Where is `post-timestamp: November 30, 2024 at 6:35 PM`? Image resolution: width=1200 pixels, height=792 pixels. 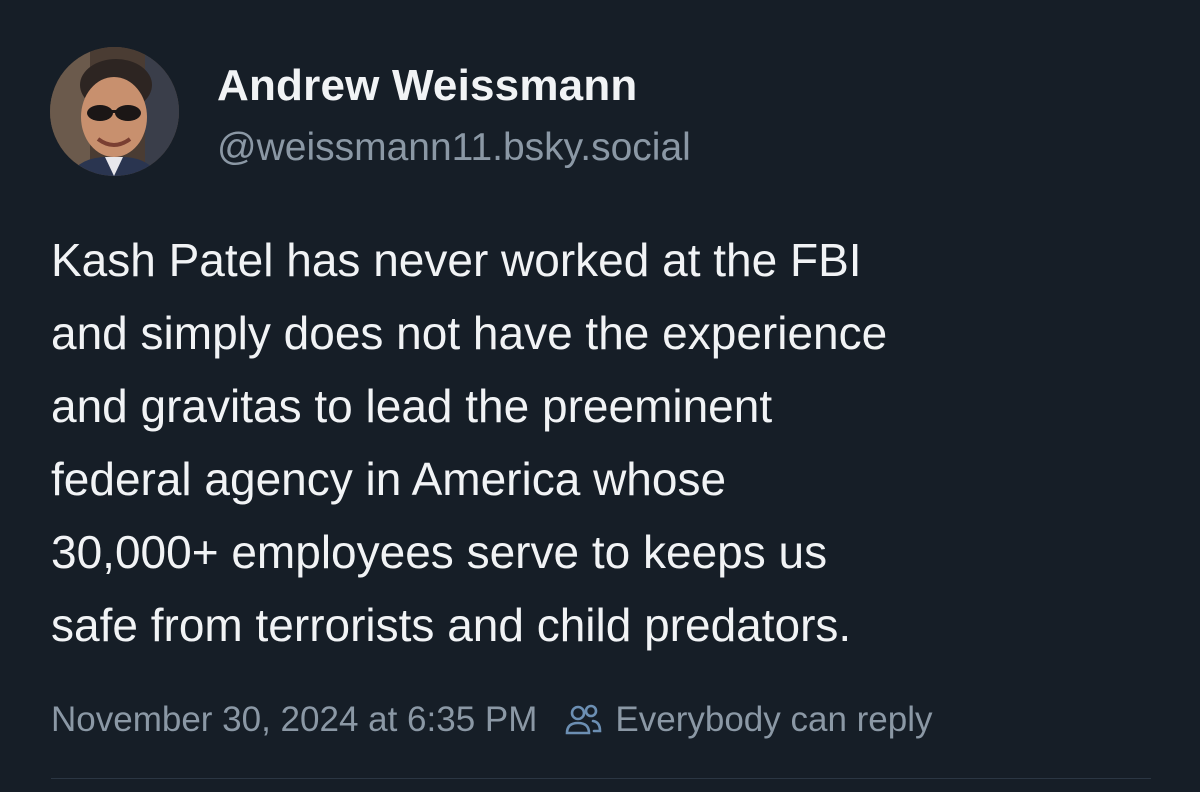 post-timestamp: November 30, 2024 at 6:35 PM is located at coordinates (294, 720).